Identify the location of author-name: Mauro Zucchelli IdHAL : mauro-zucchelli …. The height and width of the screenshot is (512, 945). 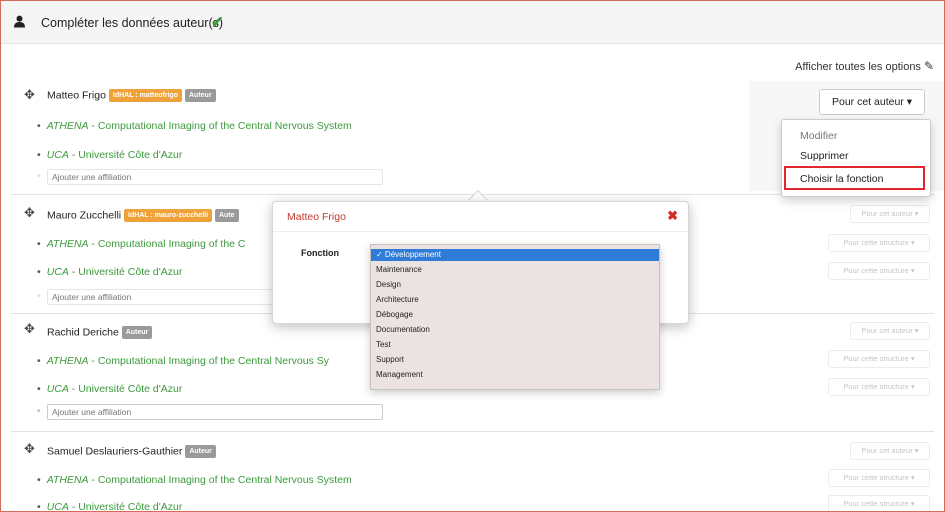
(143, 215).